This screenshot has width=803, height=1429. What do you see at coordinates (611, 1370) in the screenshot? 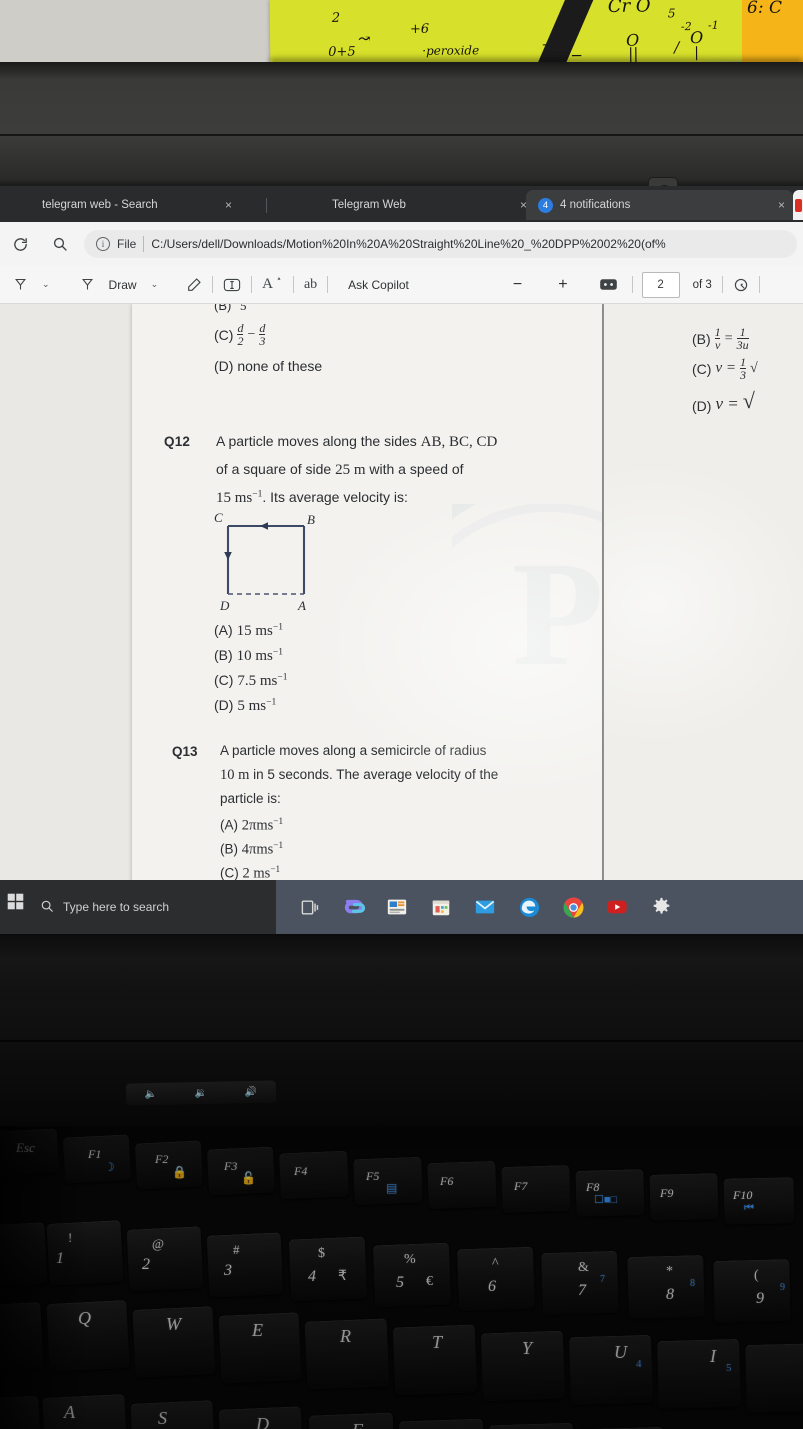
I see `key-u` at bounding box center [611, 1370].